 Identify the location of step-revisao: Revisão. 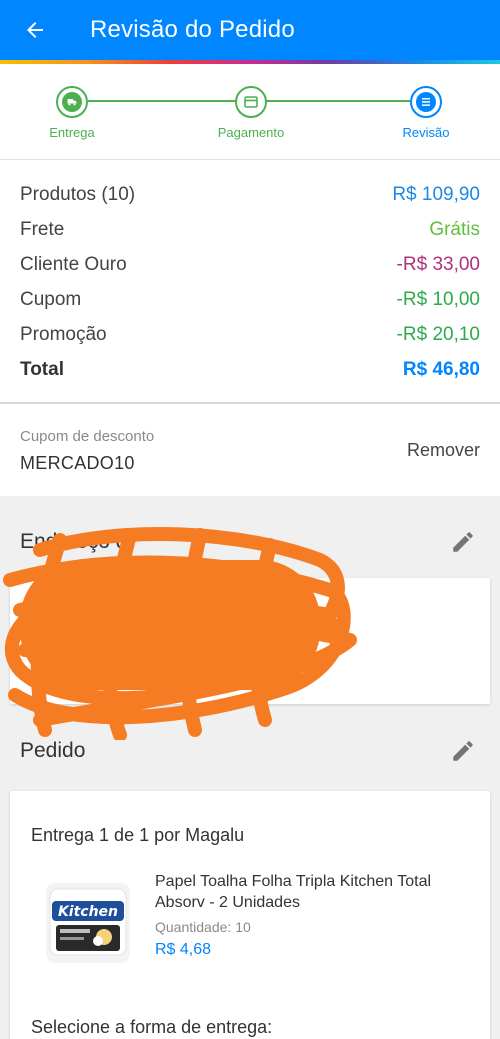
(426, 113).